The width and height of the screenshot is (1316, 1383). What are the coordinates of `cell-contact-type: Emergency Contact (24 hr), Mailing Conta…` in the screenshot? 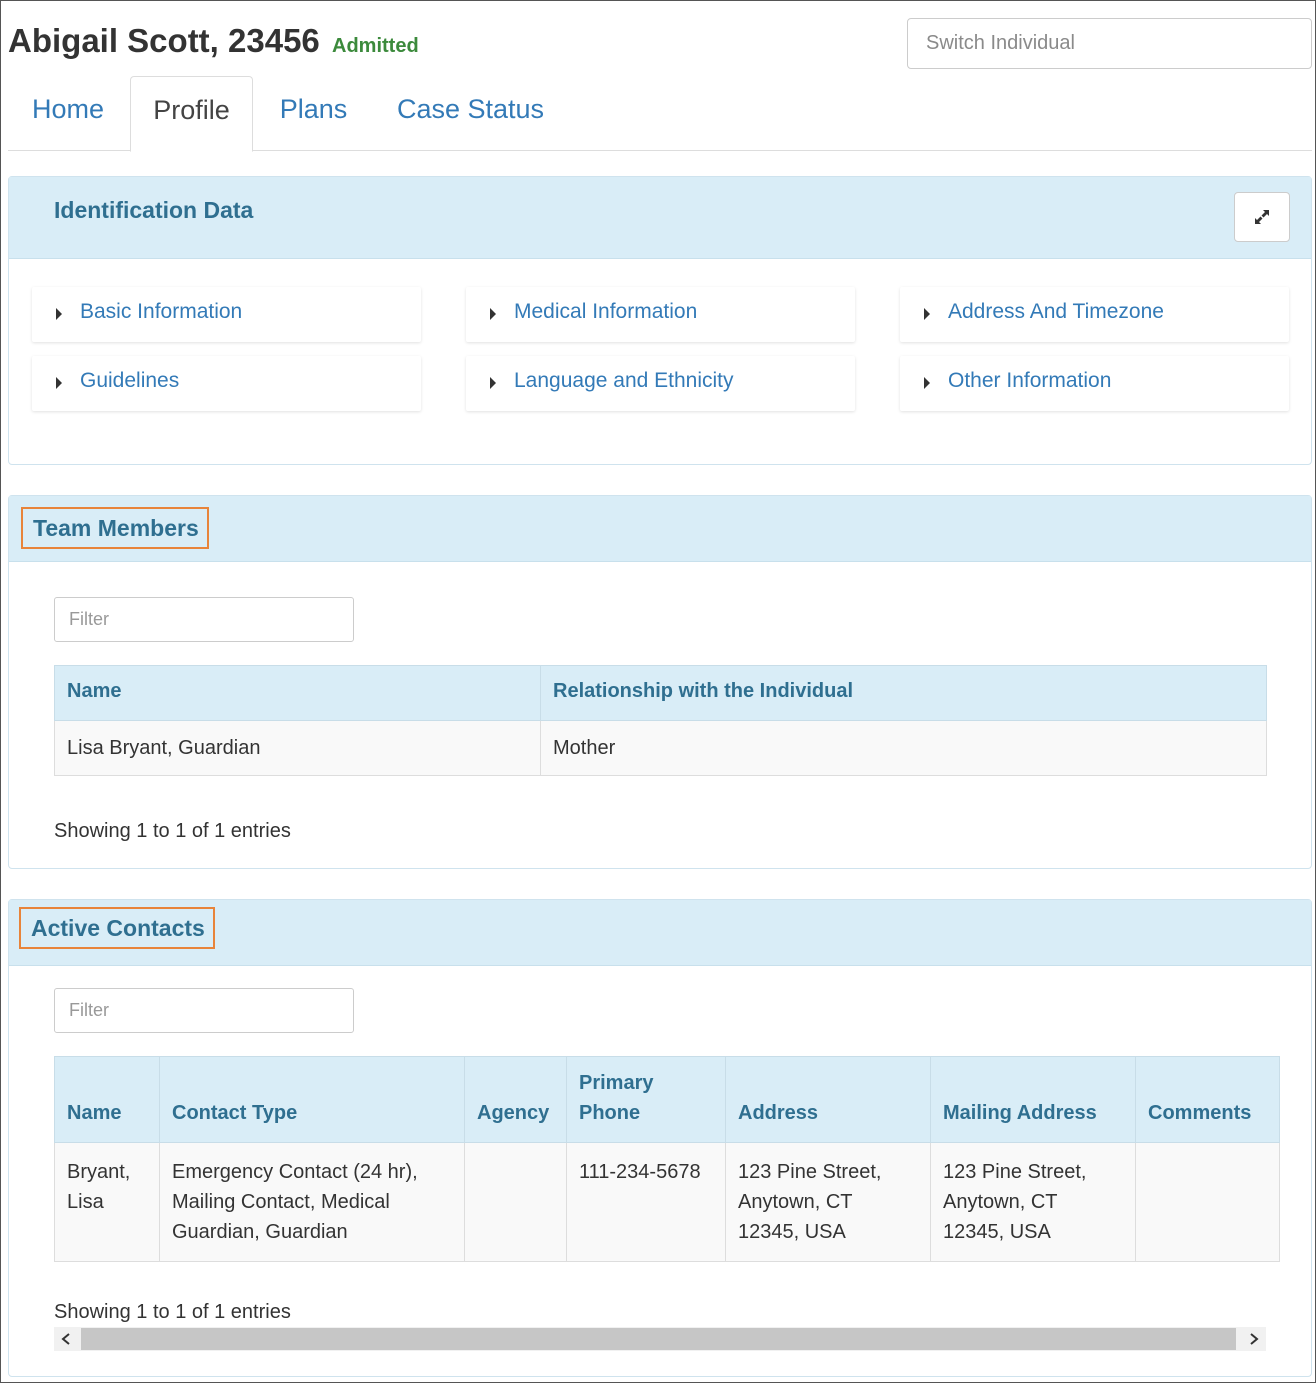 It's located at (312, 1202).